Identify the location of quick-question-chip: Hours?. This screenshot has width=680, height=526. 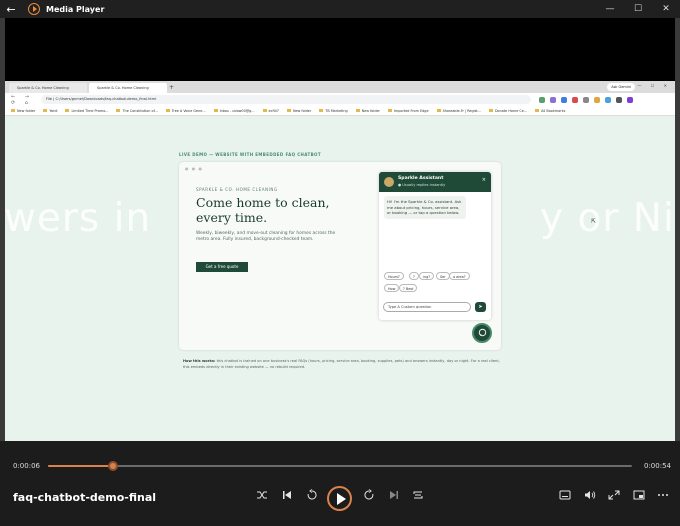
(394, 276).